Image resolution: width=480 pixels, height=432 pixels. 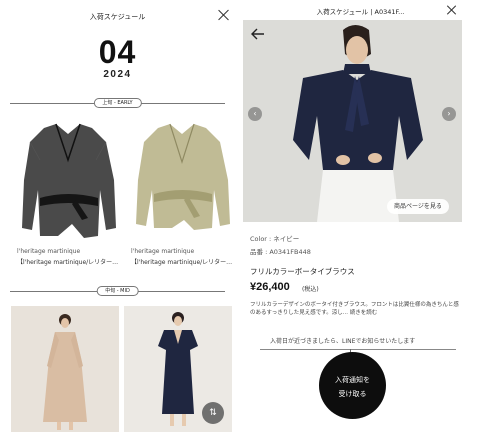 What do you see at coordinates (183, 176) in the screenshot?
I see `khaki-sheer-blouse-image` at bounding box center [183, 176].